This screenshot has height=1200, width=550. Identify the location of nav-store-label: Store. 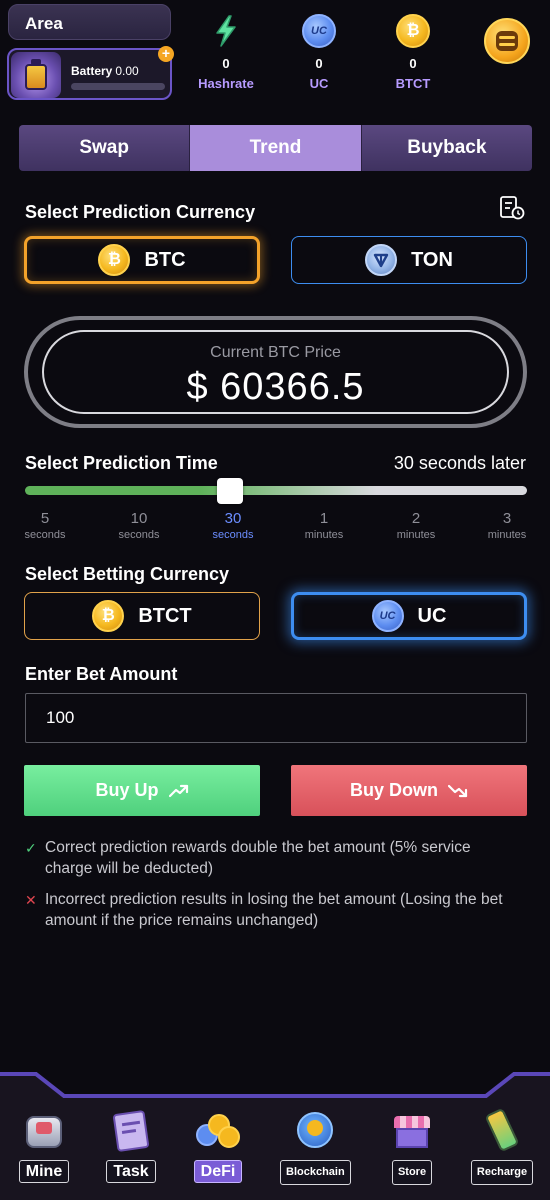
(412, 1172).